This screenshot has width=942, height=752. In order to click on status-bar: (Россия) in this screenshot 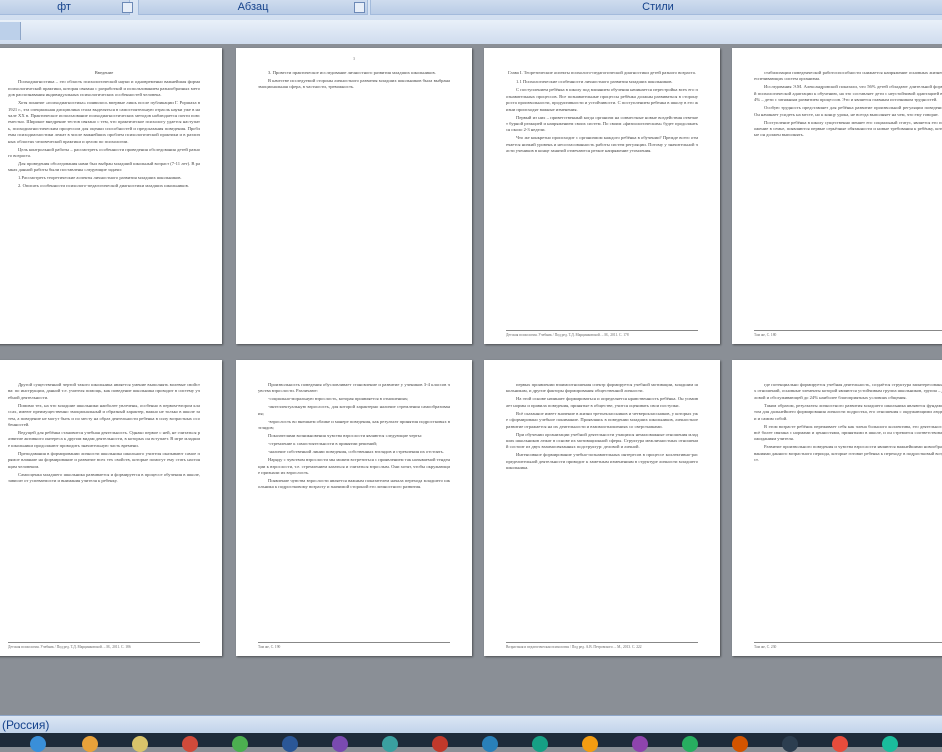, I will do `click(471, 724)`.